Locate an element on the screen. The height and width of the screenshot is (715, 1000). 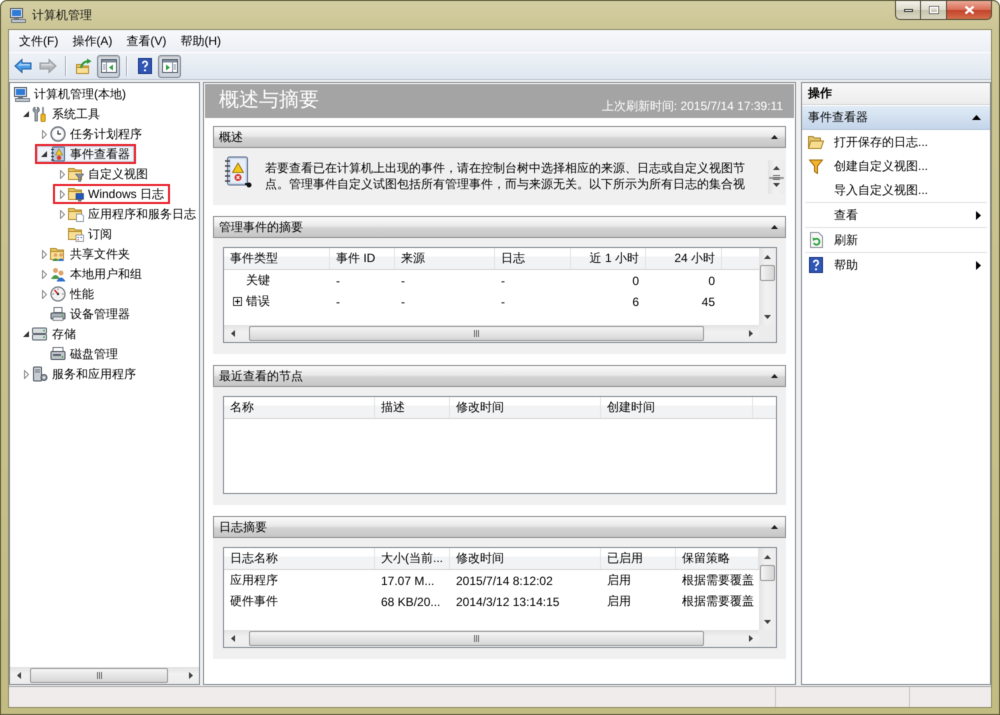
table-cell-text: 关键 is located at coordinates (258, 280).